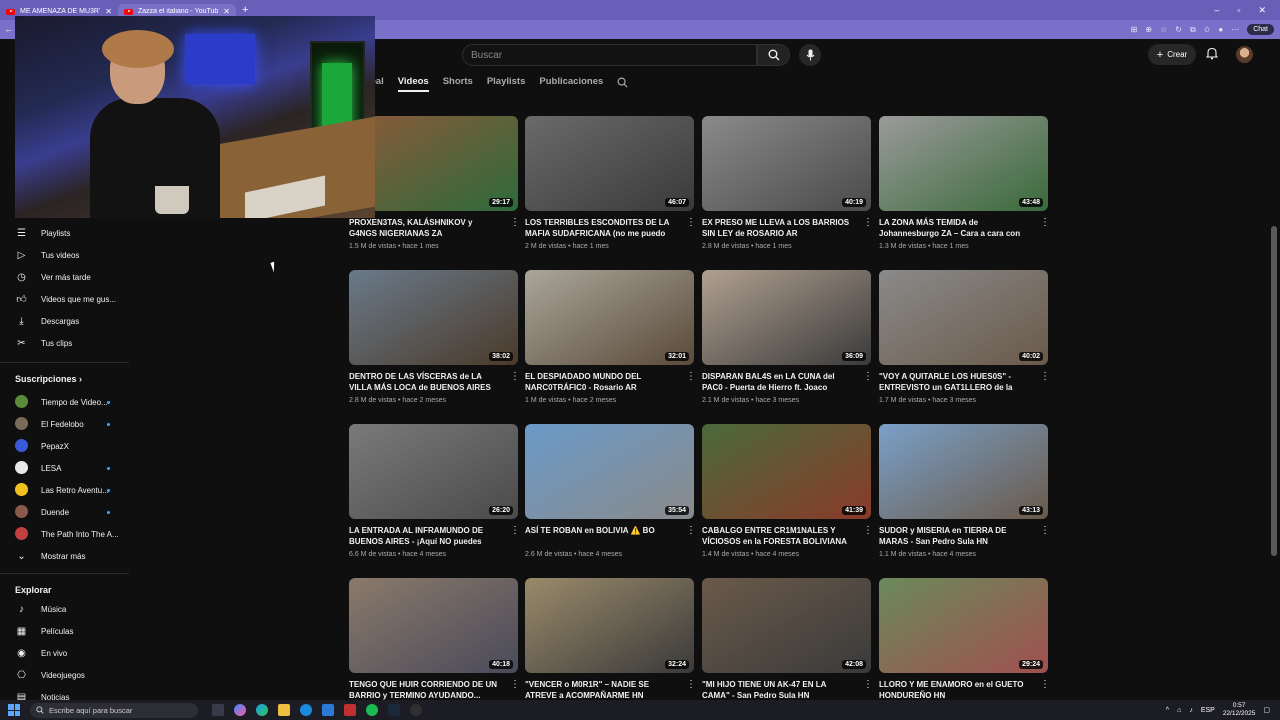 The height and width of the screenshot is (720, 1280). Describe the element at coordinates (1134, 29) in the screenshot. I see `apps-icon: ⊞` at that location.